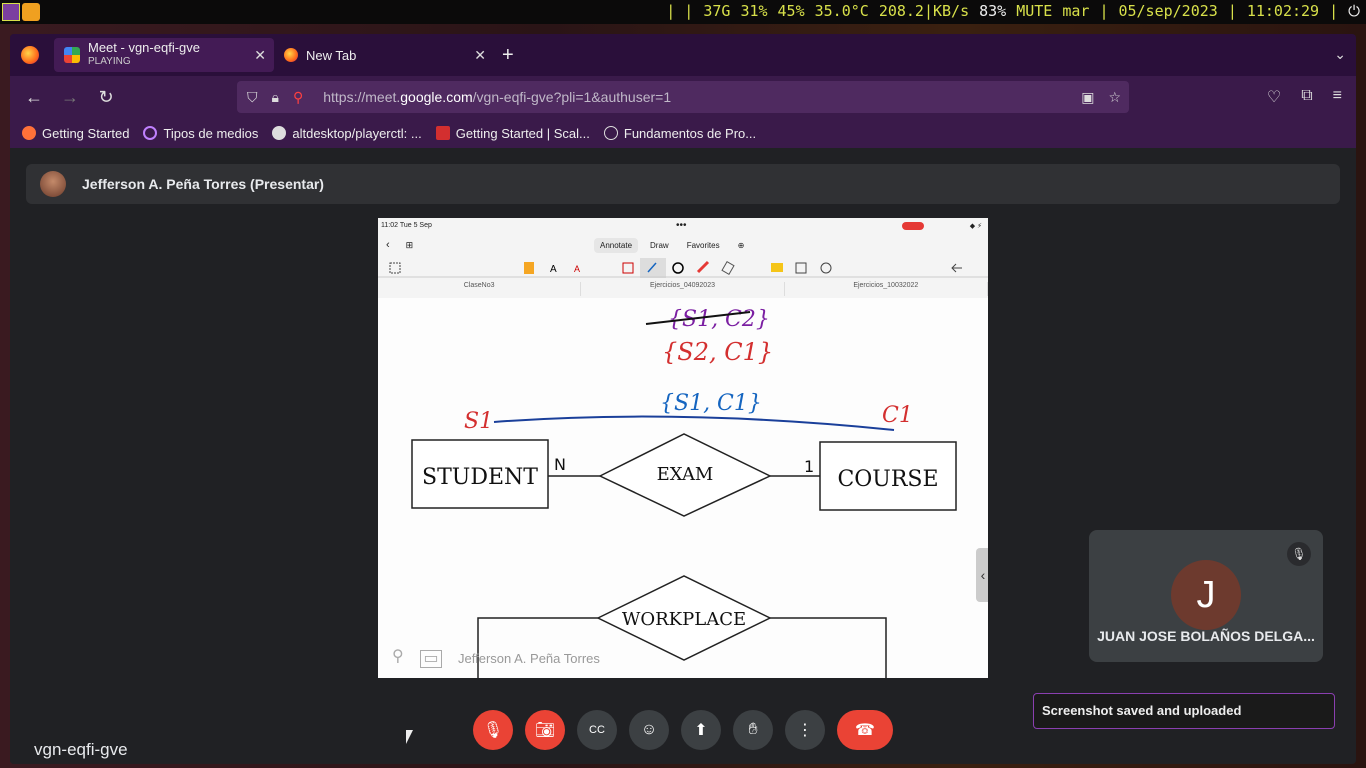 The width and height of the screenshot is (1366, 768). I want to click on tab-meet: Meet - vgn-eqfi-gve PLAYING ✕, so click(164, 55).